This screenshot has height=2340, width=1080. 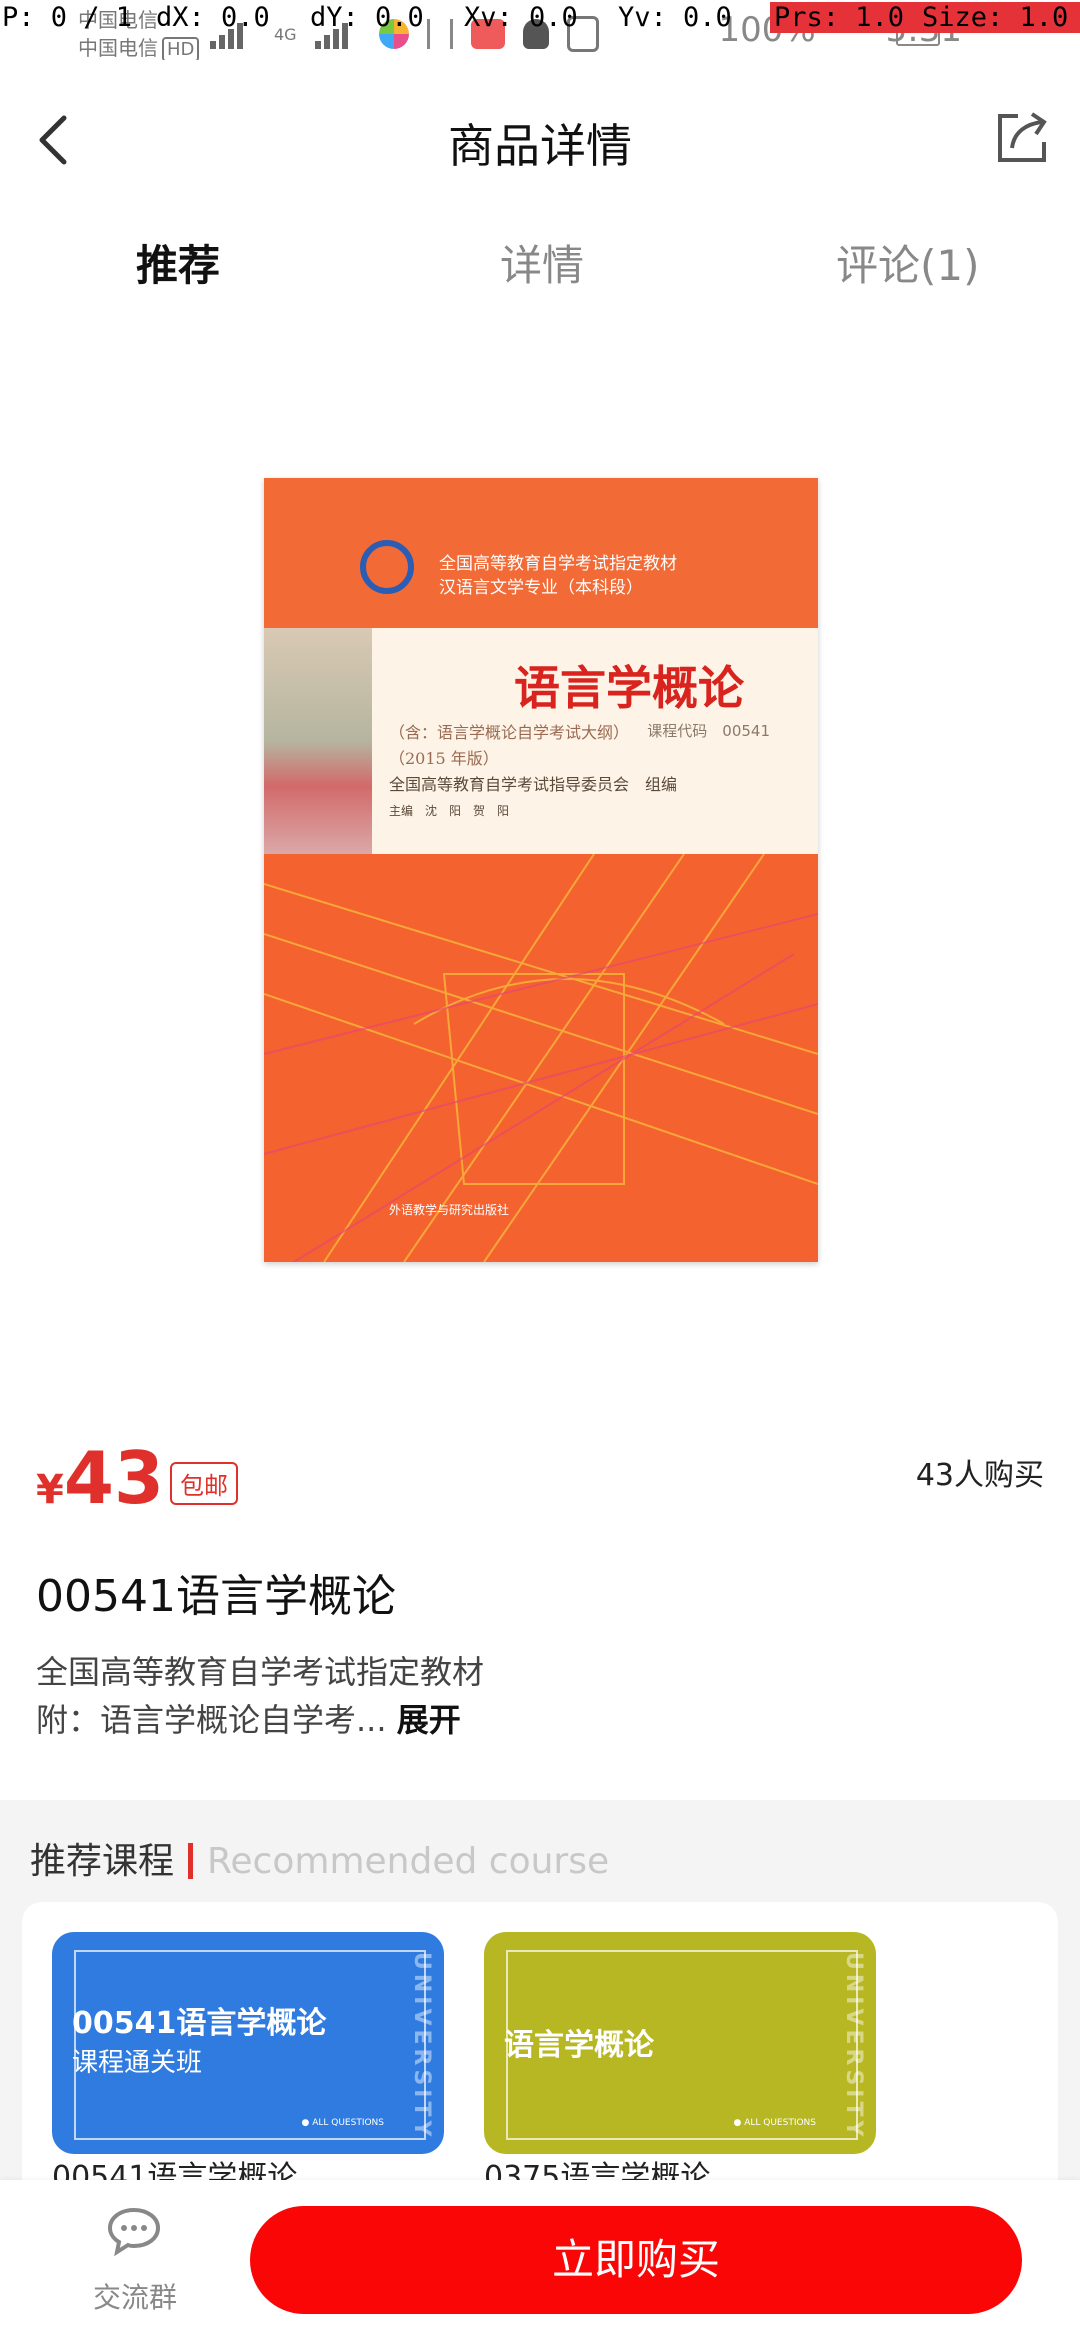 I want to click on price: ¥43, so click(x=100, y=1478).